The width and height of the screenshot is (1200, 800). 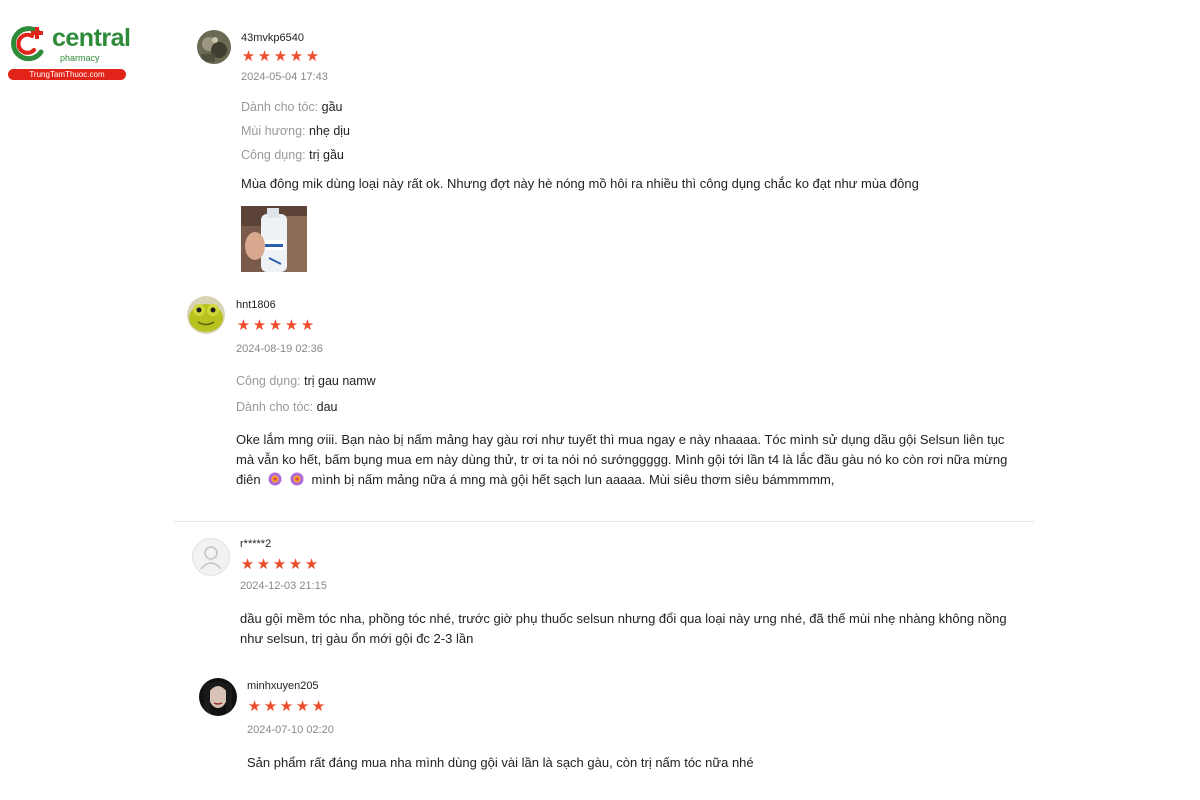 I want to click on review-attribute: Mùi hương: nhẹ dịu, so click(x=295, y=131).